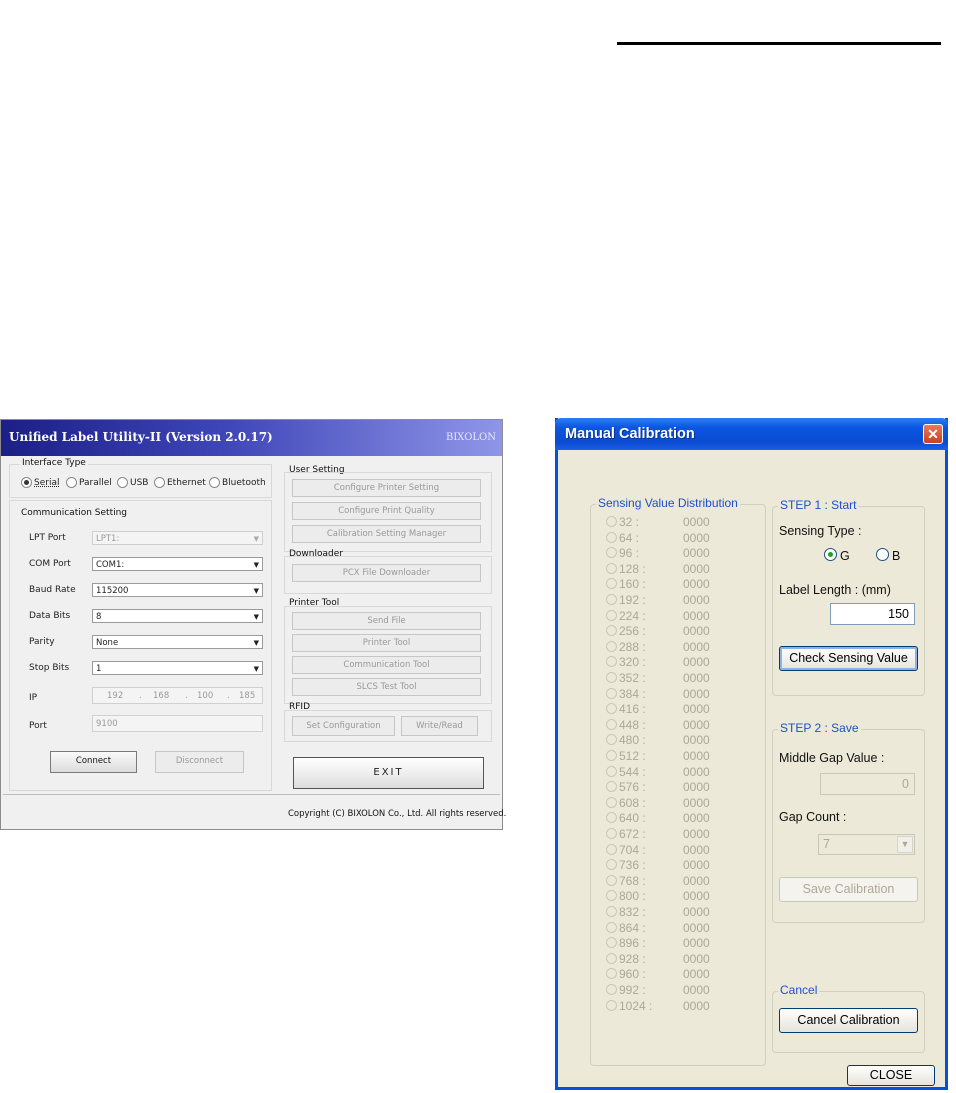 The image size is (956, 1093). Describe the element at coordinates (177, 695) in the screenshot. I see `ip-address-field: 192 . 168 . 100 . 185` at that location.